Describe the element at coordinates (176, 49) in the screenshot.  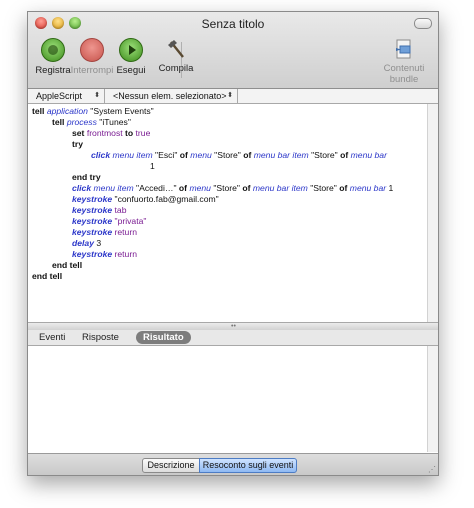
I see `hammer-icon` at that location.